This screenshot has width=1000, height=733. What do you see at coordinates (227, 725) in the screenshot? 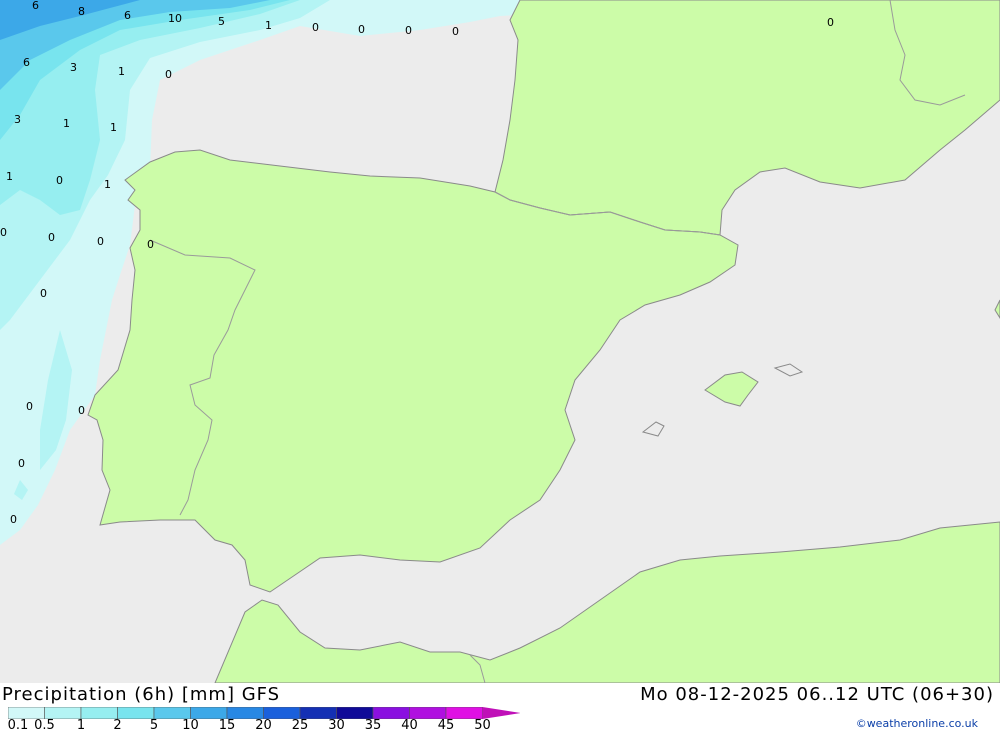
I see `legend-label: 15` at bounding box center [227, 725].